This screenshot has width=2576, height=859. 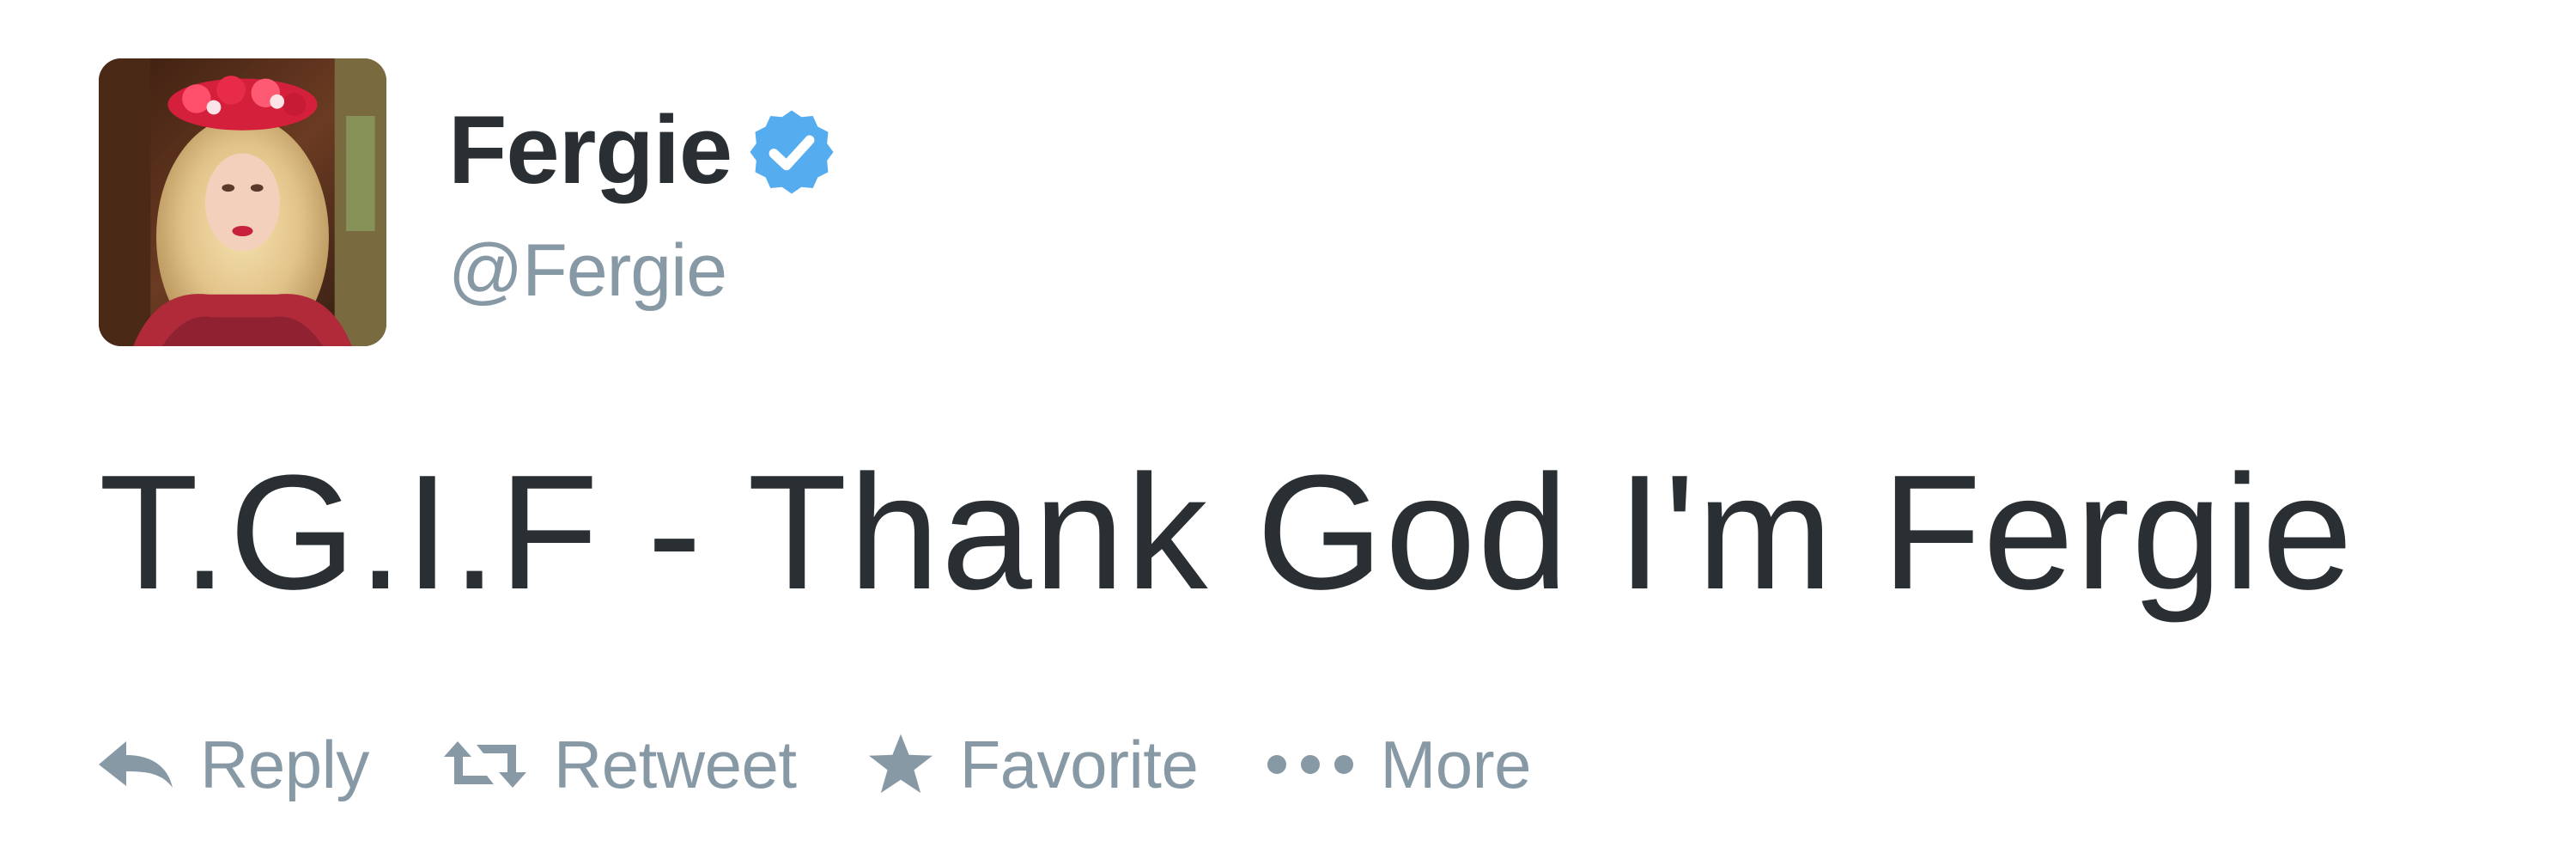 What do you see at coordinates (590, 150) in the screenshot?
I see `display-name: Fergie` at bounding box center [590, 150].